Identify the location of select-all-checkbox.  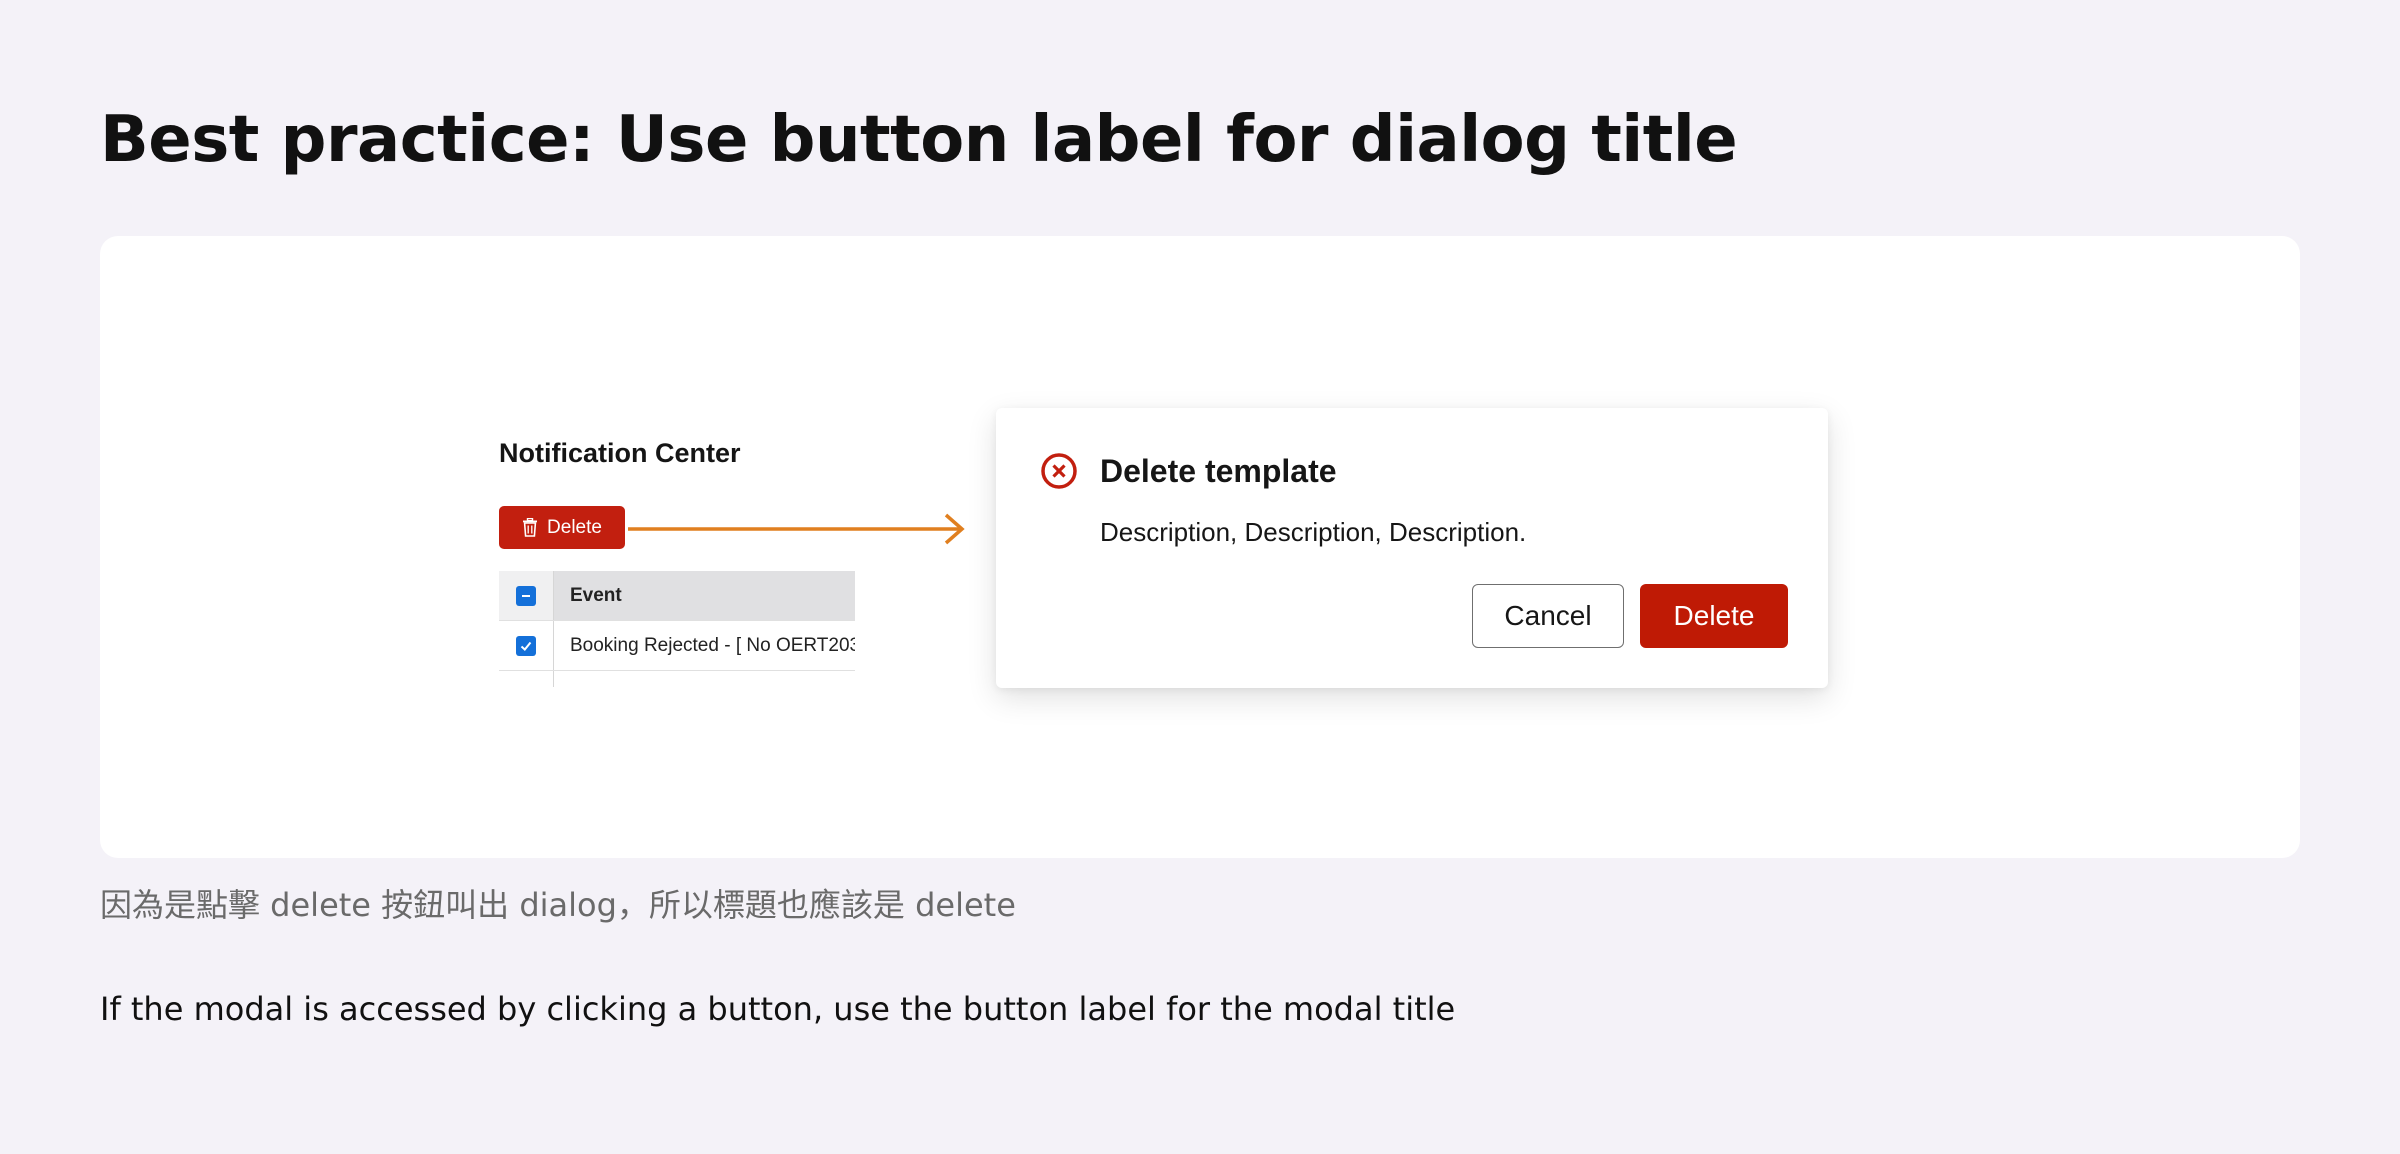
(526, 595).